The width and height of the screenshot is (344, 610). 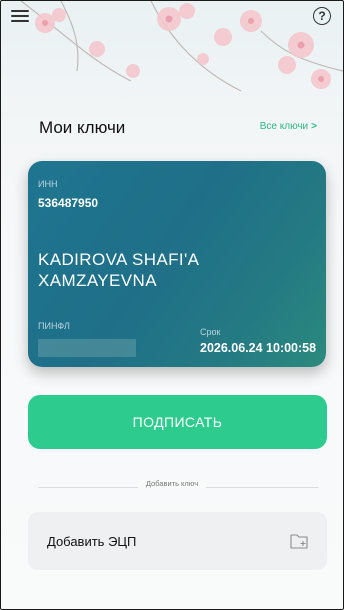 I want to click on inn-value: 536487950, so click(x=68, y=203).